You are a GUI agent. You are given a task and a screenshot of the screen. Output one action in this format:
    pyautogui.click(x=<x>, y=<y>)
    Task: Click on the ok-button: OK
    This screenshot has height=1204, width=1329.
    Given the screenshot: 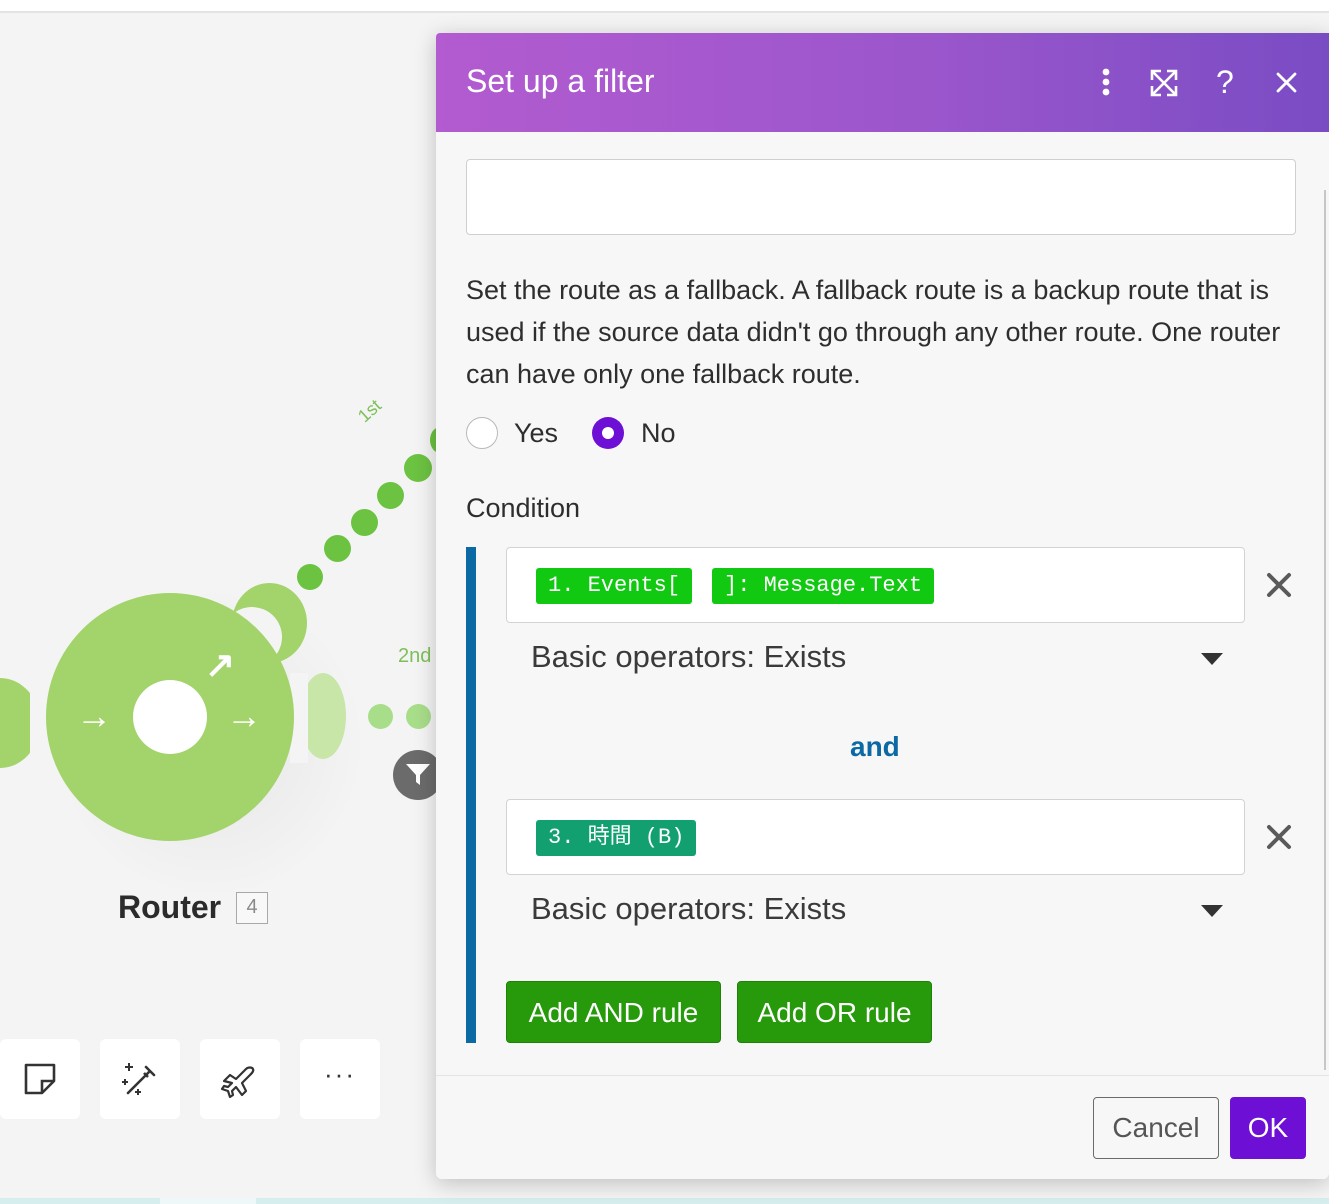 What is the action you would take?
    pyautogui.click(x=1268, y=1128)
    